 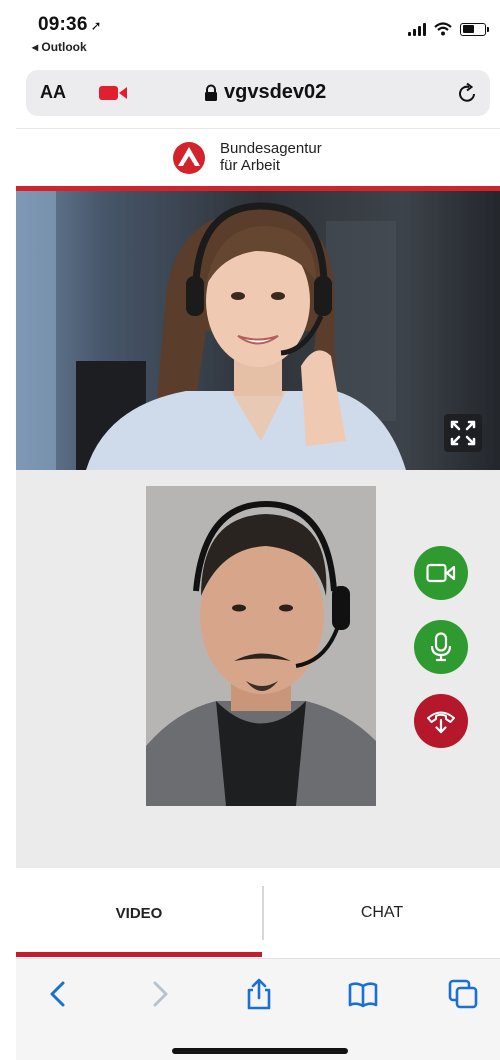 I want to click on video-camera-icon, so click(x=441, y=573).